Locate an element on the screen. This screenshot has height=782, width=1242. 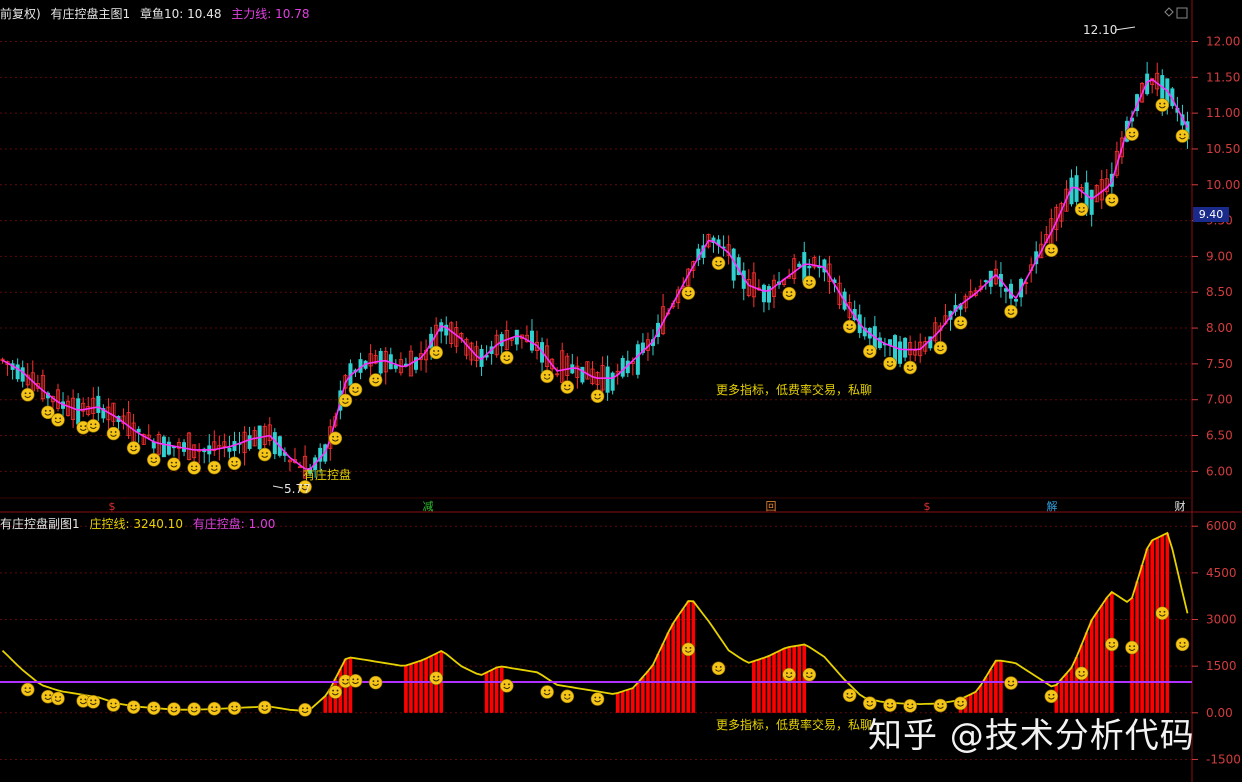
maximize-icon is located at coordinates (1182, 13).